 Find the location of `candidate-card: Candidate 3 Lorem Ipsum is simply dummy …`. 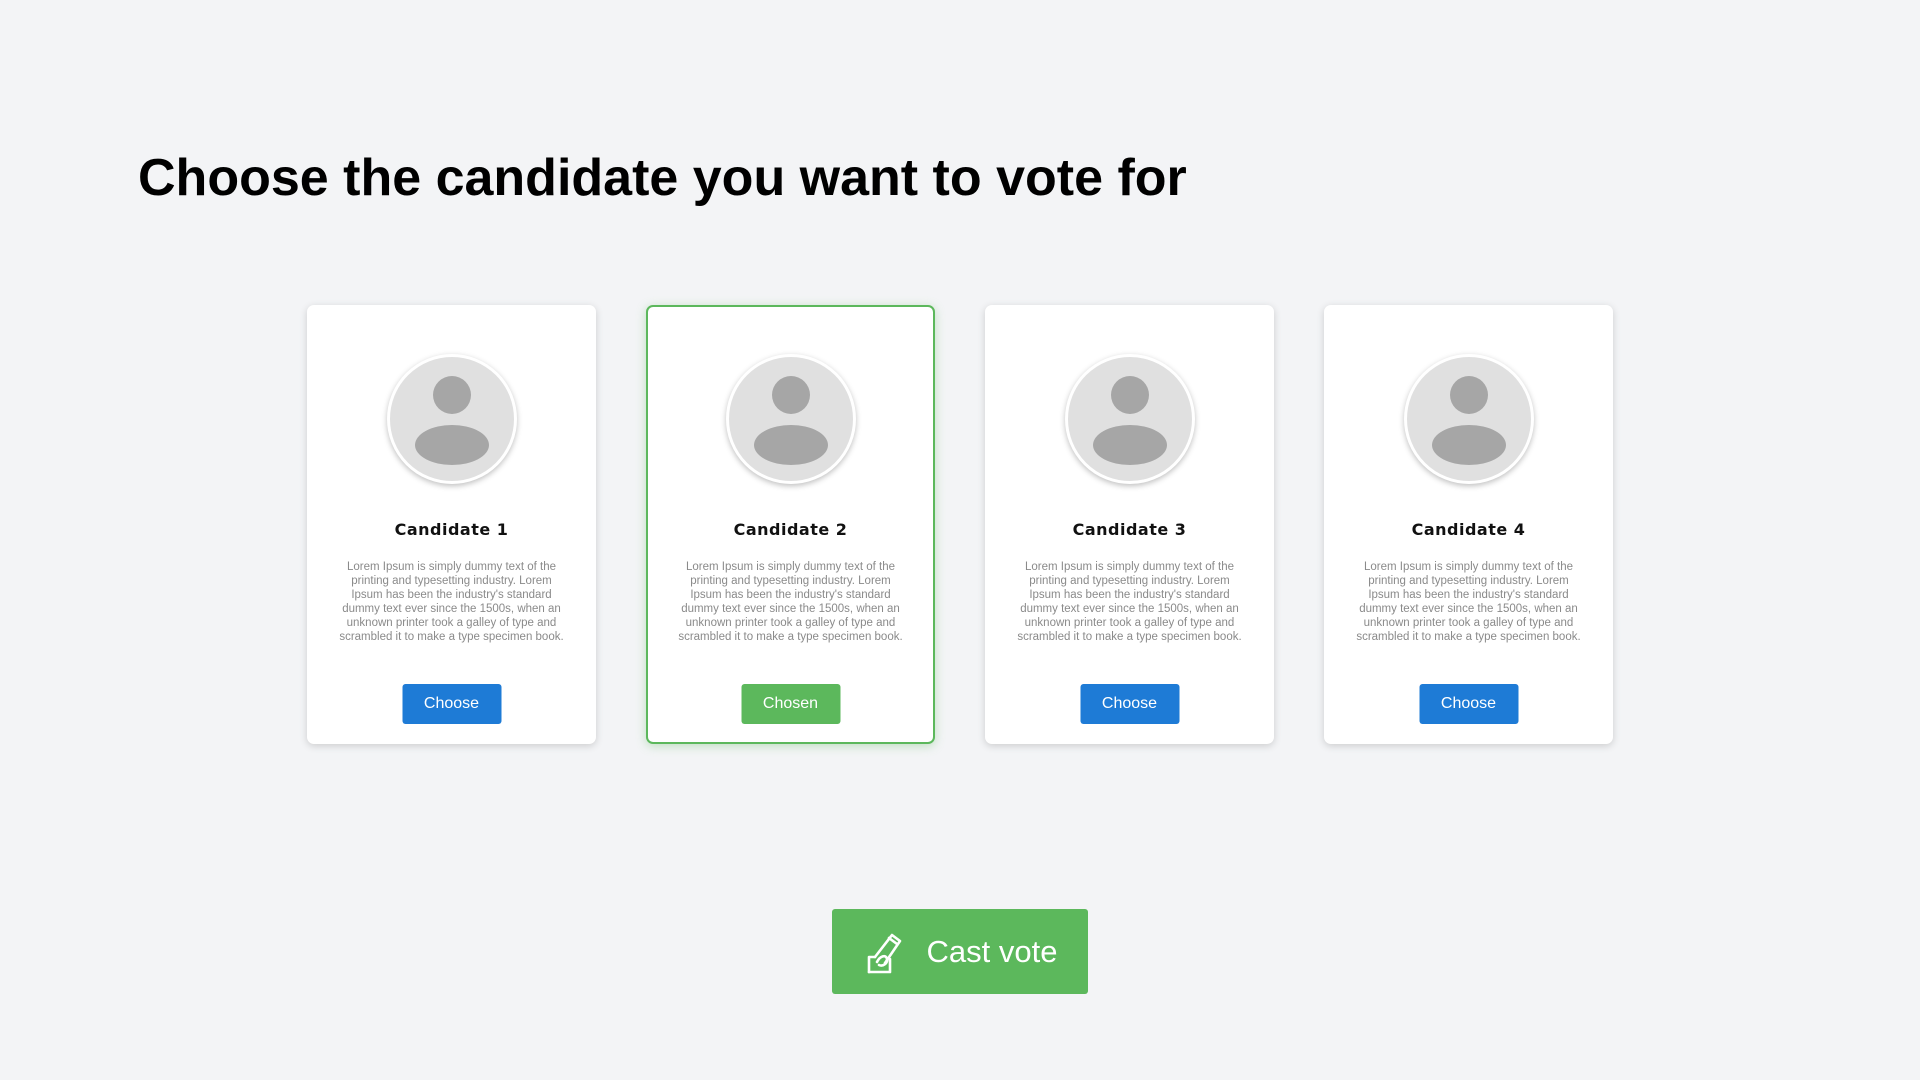

candidate-card: Candidate 3 Lorem Ipsum is simply dummy … is located at coordinates (1129, 524).